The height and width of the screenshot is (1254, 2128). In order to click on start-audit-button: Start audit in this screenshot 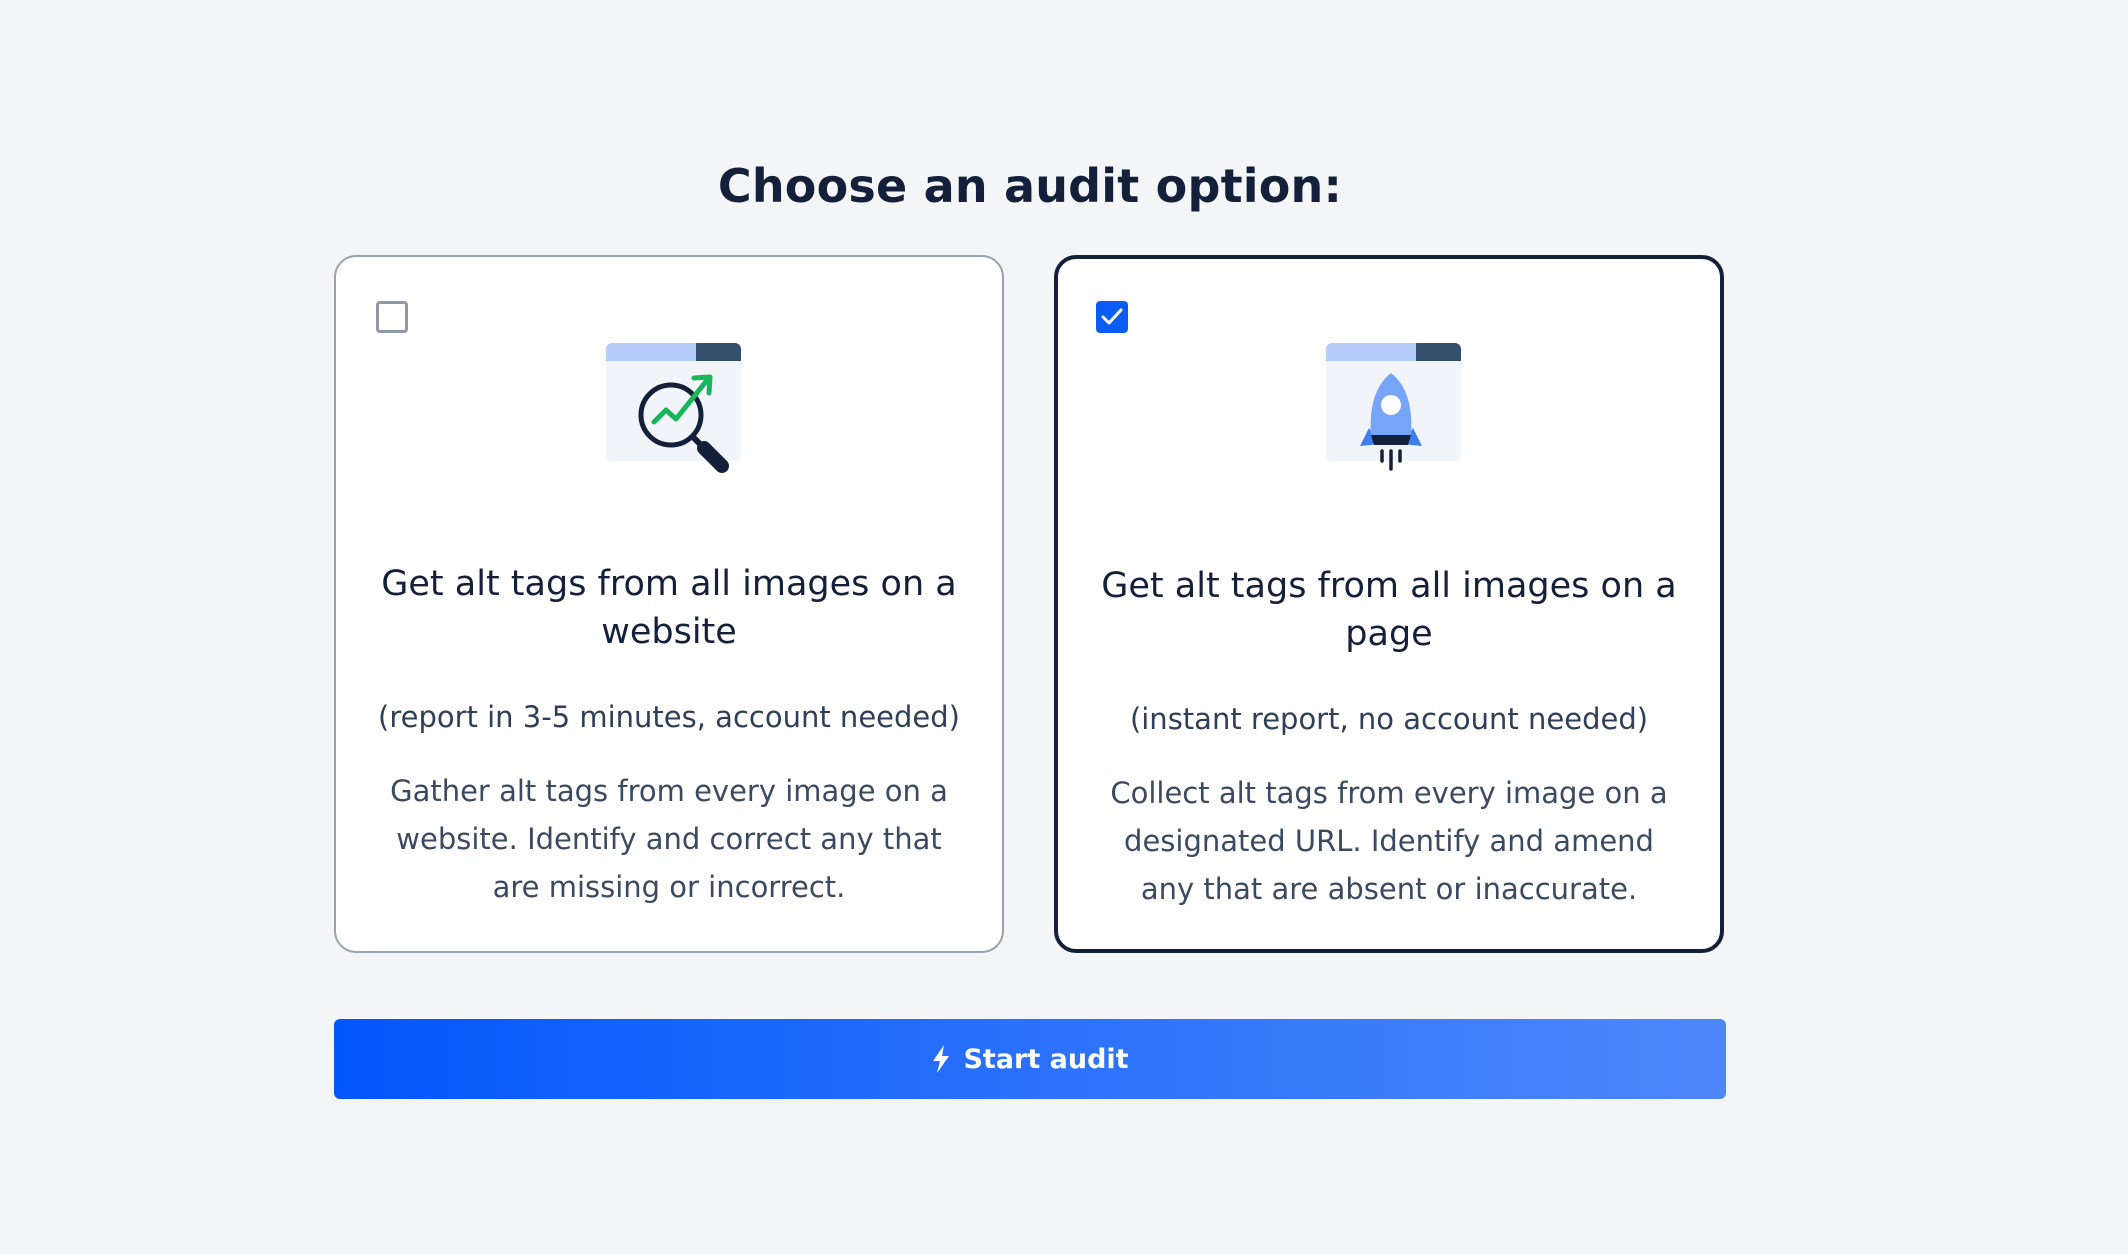, I will do `click(1030, 1059)`.